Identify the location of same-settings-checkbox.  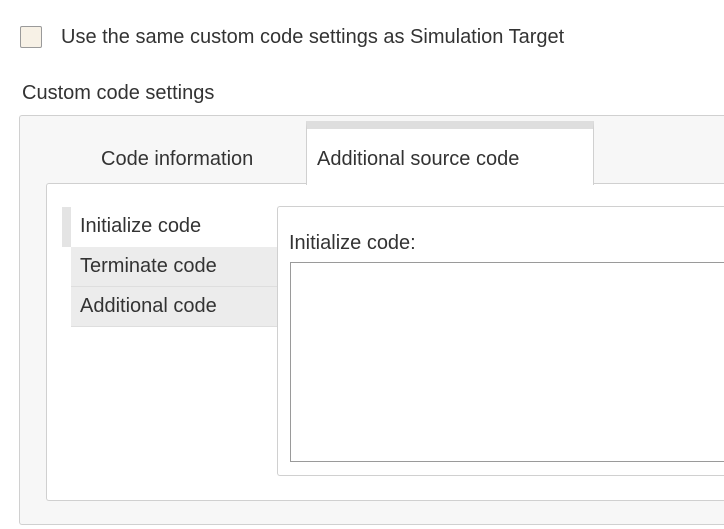
(31, 37).